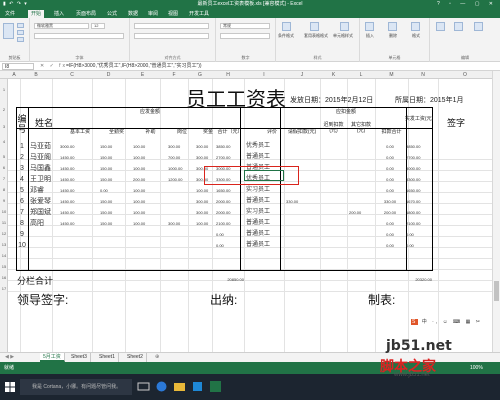  Describe the element at coordinates (46, 190) in the screenshot. I see `cell-name: 邓睿` at that location.